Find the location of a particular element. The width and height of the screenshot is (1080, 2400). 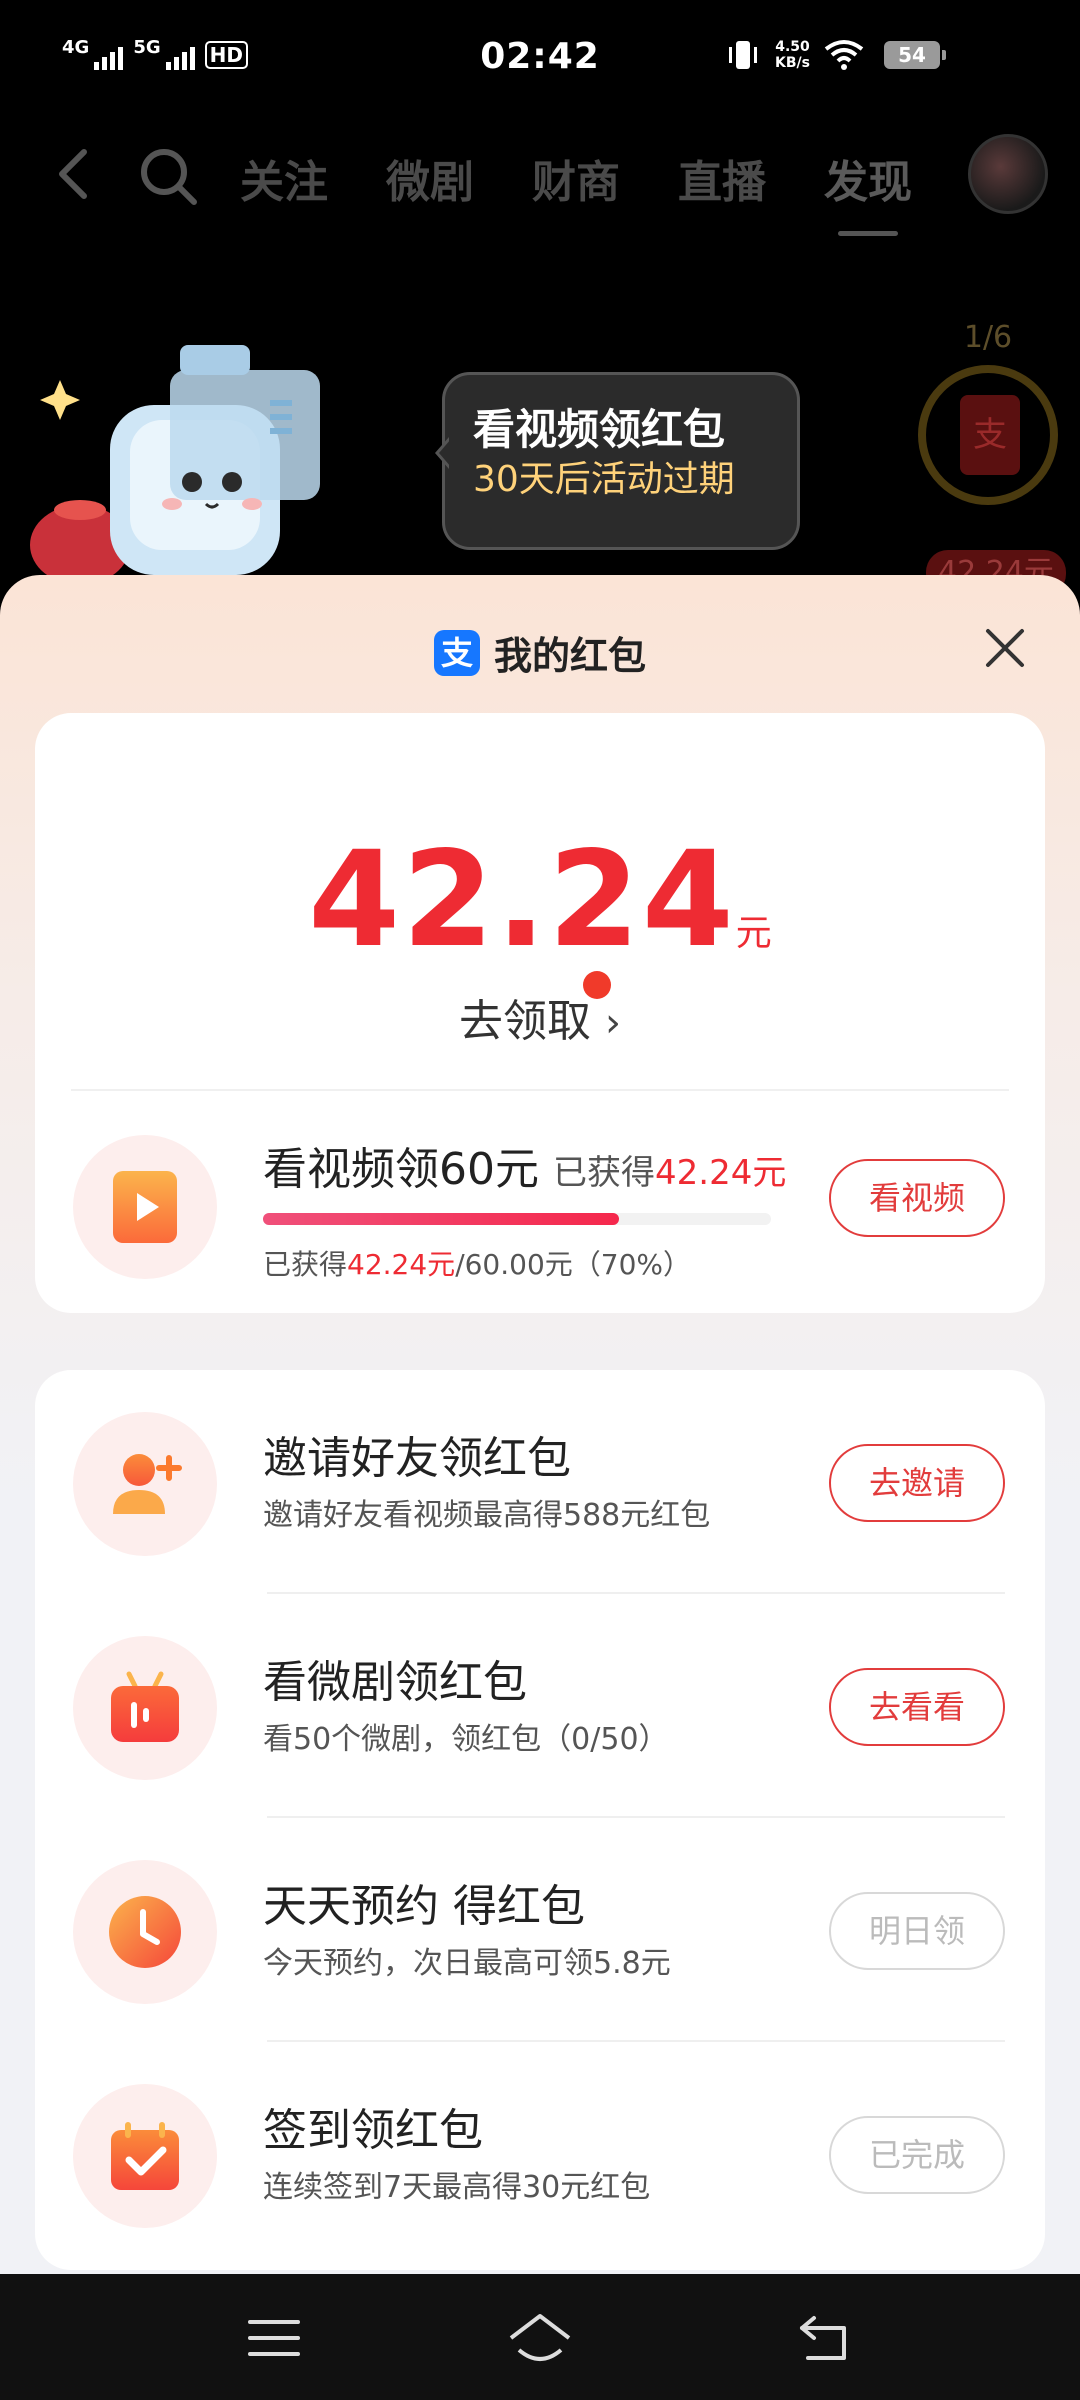

task-title: 天天预约 得红包 is located at coordinates (424, 1906).